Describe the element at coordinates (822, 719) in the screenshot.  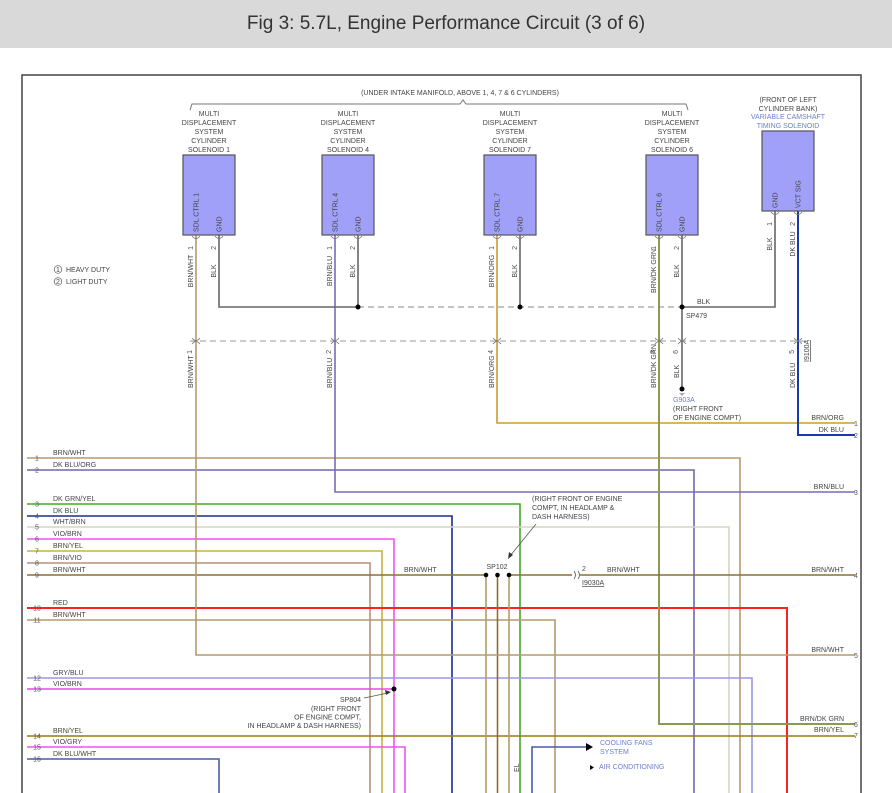
I see `right-wire-label: BRN/DK GRN` at that location.